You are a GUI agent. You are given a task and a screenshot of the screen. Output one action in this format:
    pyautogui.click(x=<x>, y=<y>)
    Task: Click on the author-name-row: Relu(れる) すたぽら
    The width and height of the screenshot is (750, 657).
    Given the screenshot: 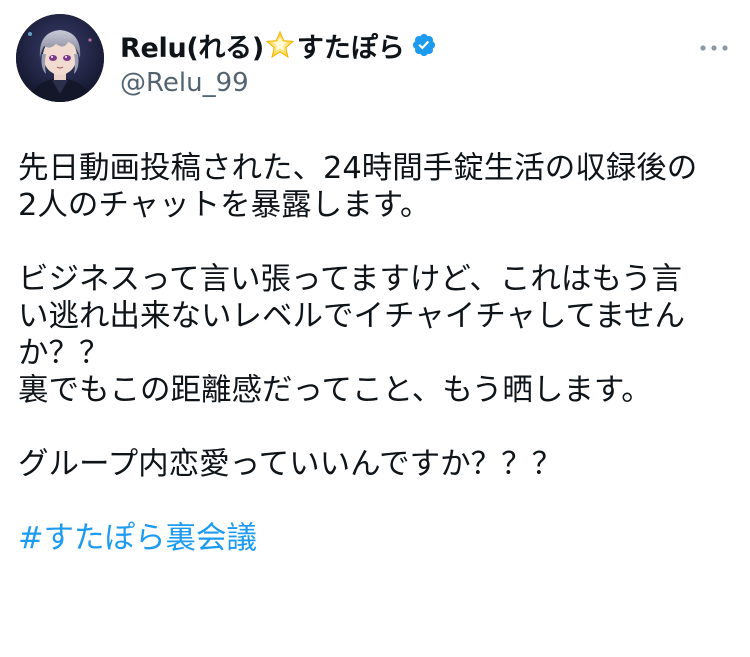 What is the action you would take?
    pyautogui.click(x=278, y=45)
    